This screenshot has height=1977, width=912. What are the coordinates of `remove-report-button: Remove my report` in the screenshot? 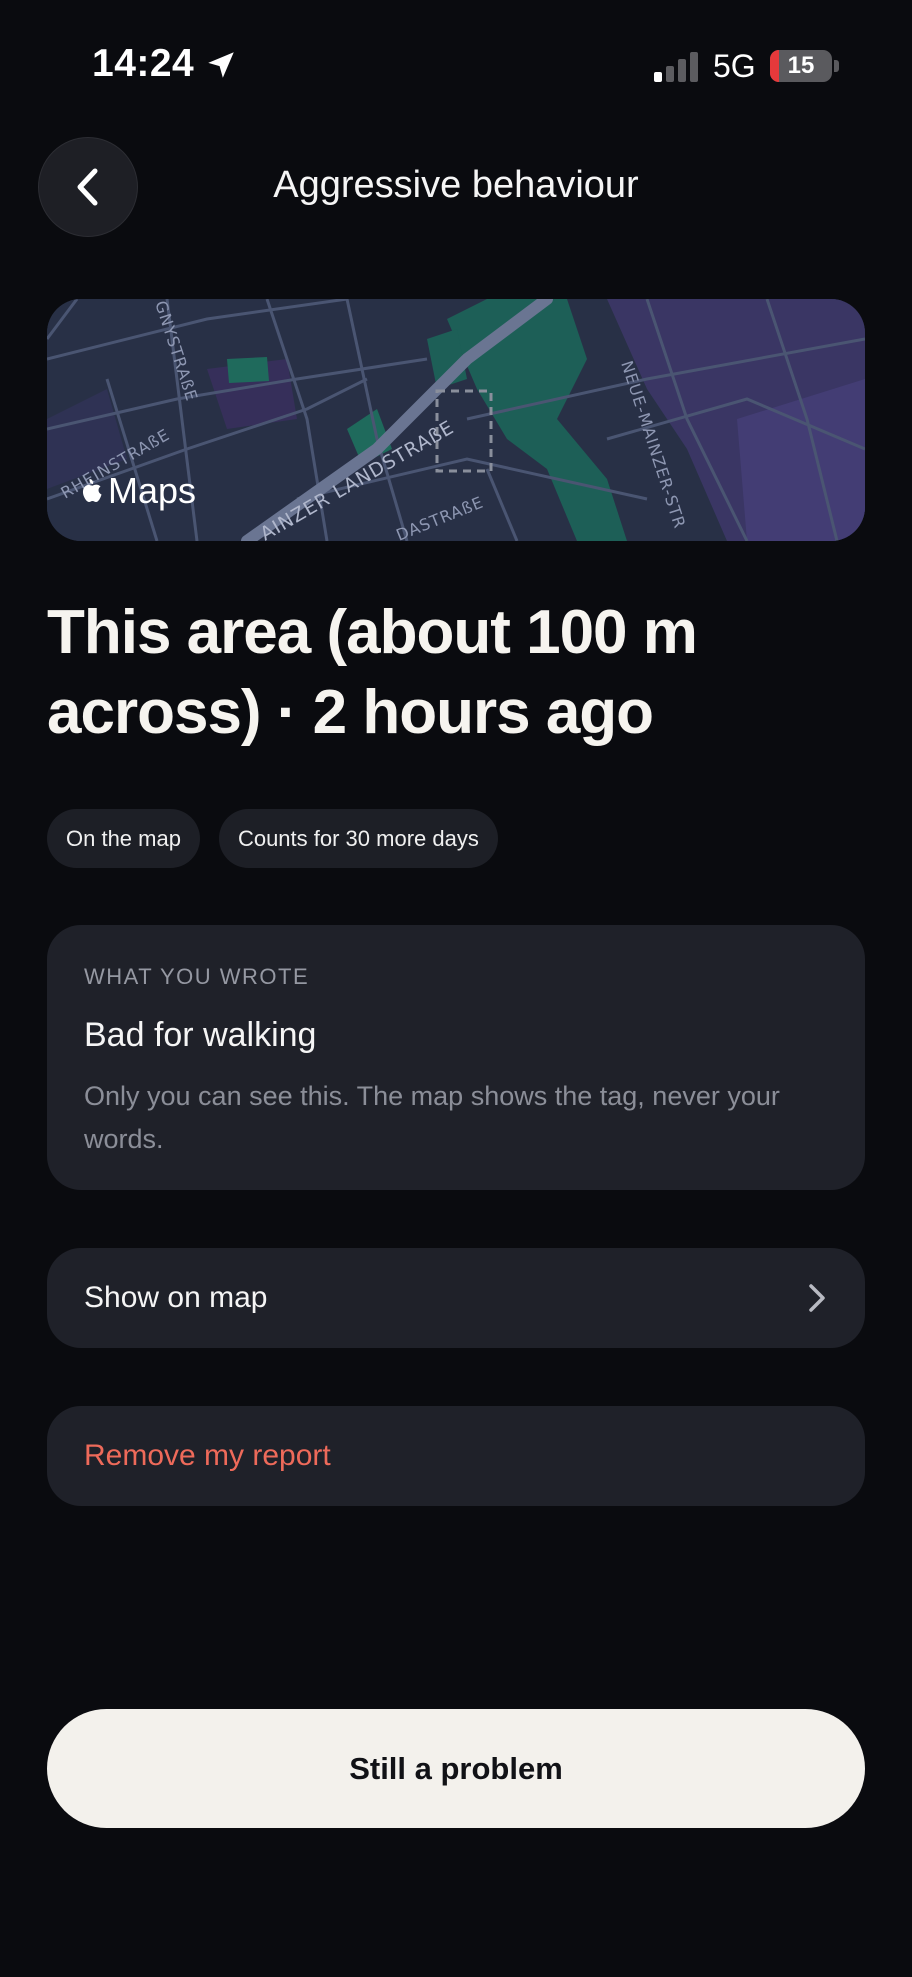 It's located at (456, 1456).